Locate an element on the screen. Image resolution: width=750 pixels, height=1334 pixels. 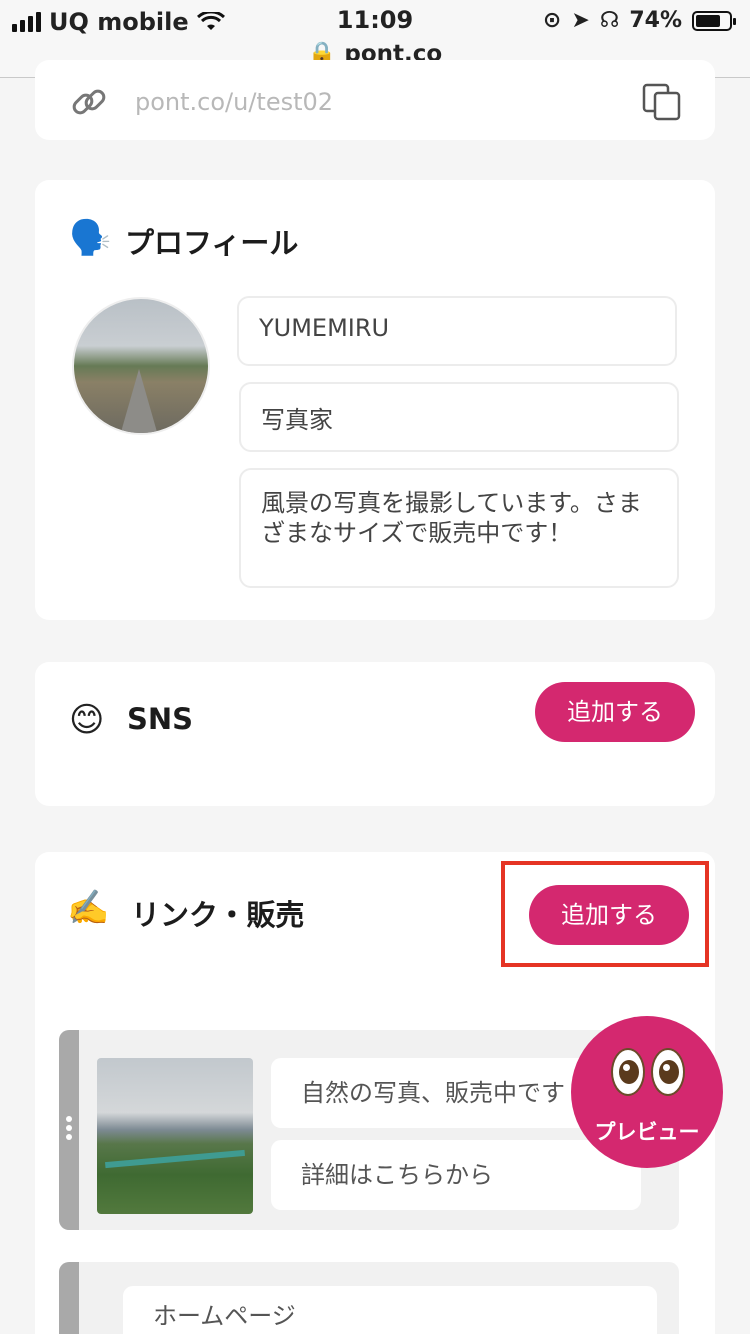
smiley-icon: 😊 is located at coordinates (87, 720).